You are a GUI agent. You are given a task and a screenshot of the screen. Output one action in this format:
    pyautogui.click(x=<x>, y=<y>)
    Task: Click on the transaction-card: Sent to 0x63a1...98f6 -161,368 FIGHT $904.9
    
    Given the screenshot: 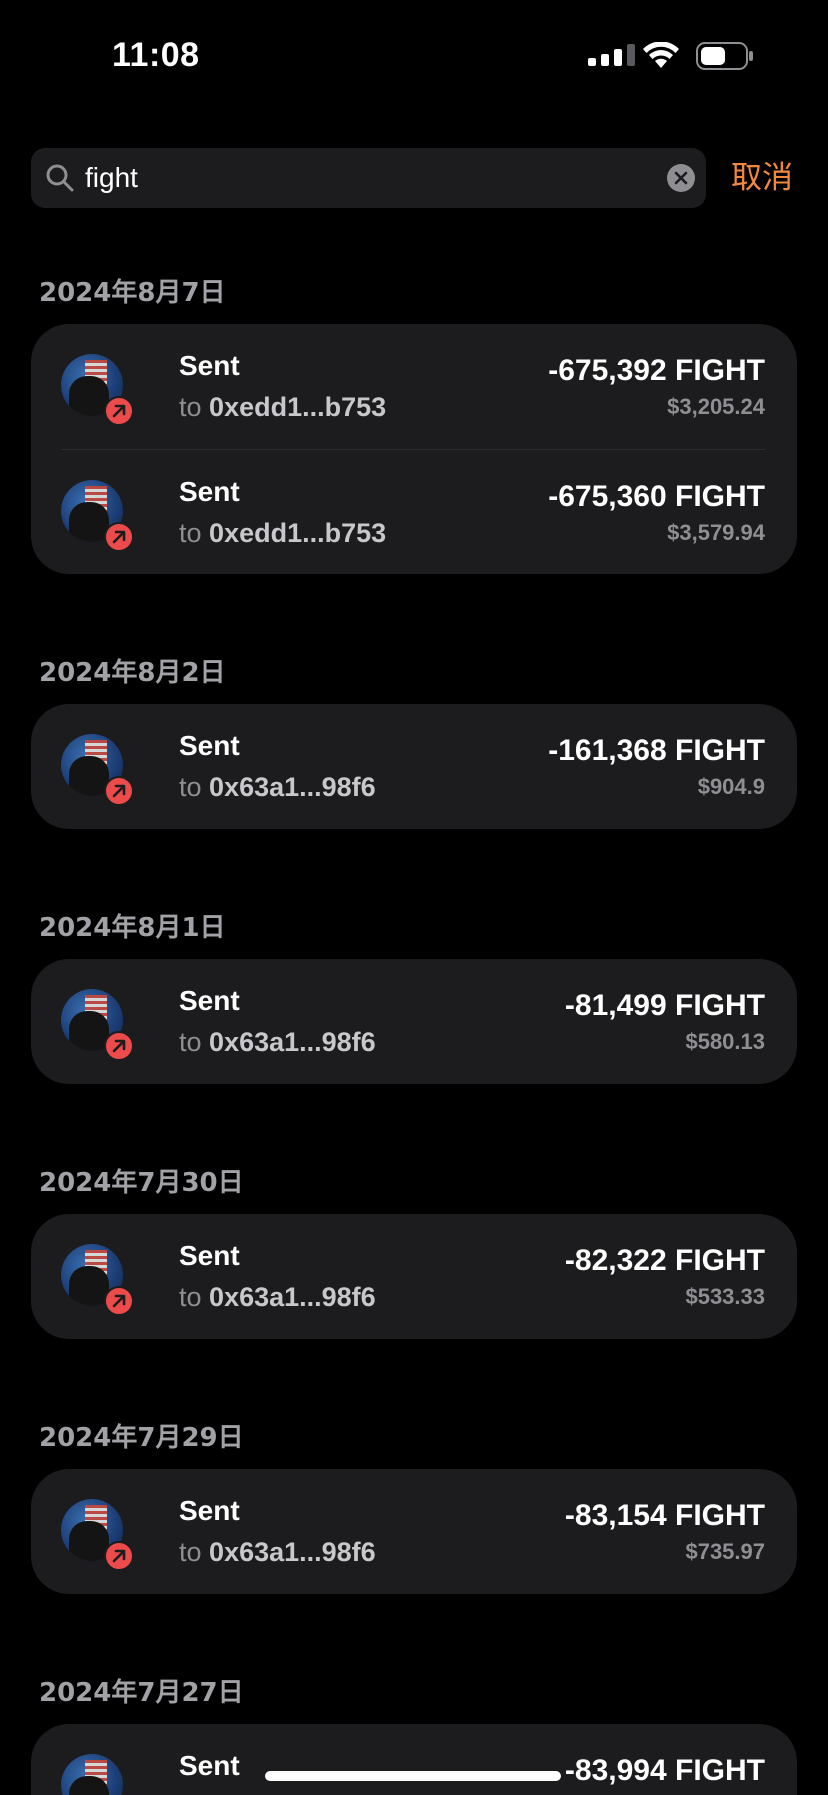 What is the action you would take?
    pyautogui.click(x=414, y=766)
    